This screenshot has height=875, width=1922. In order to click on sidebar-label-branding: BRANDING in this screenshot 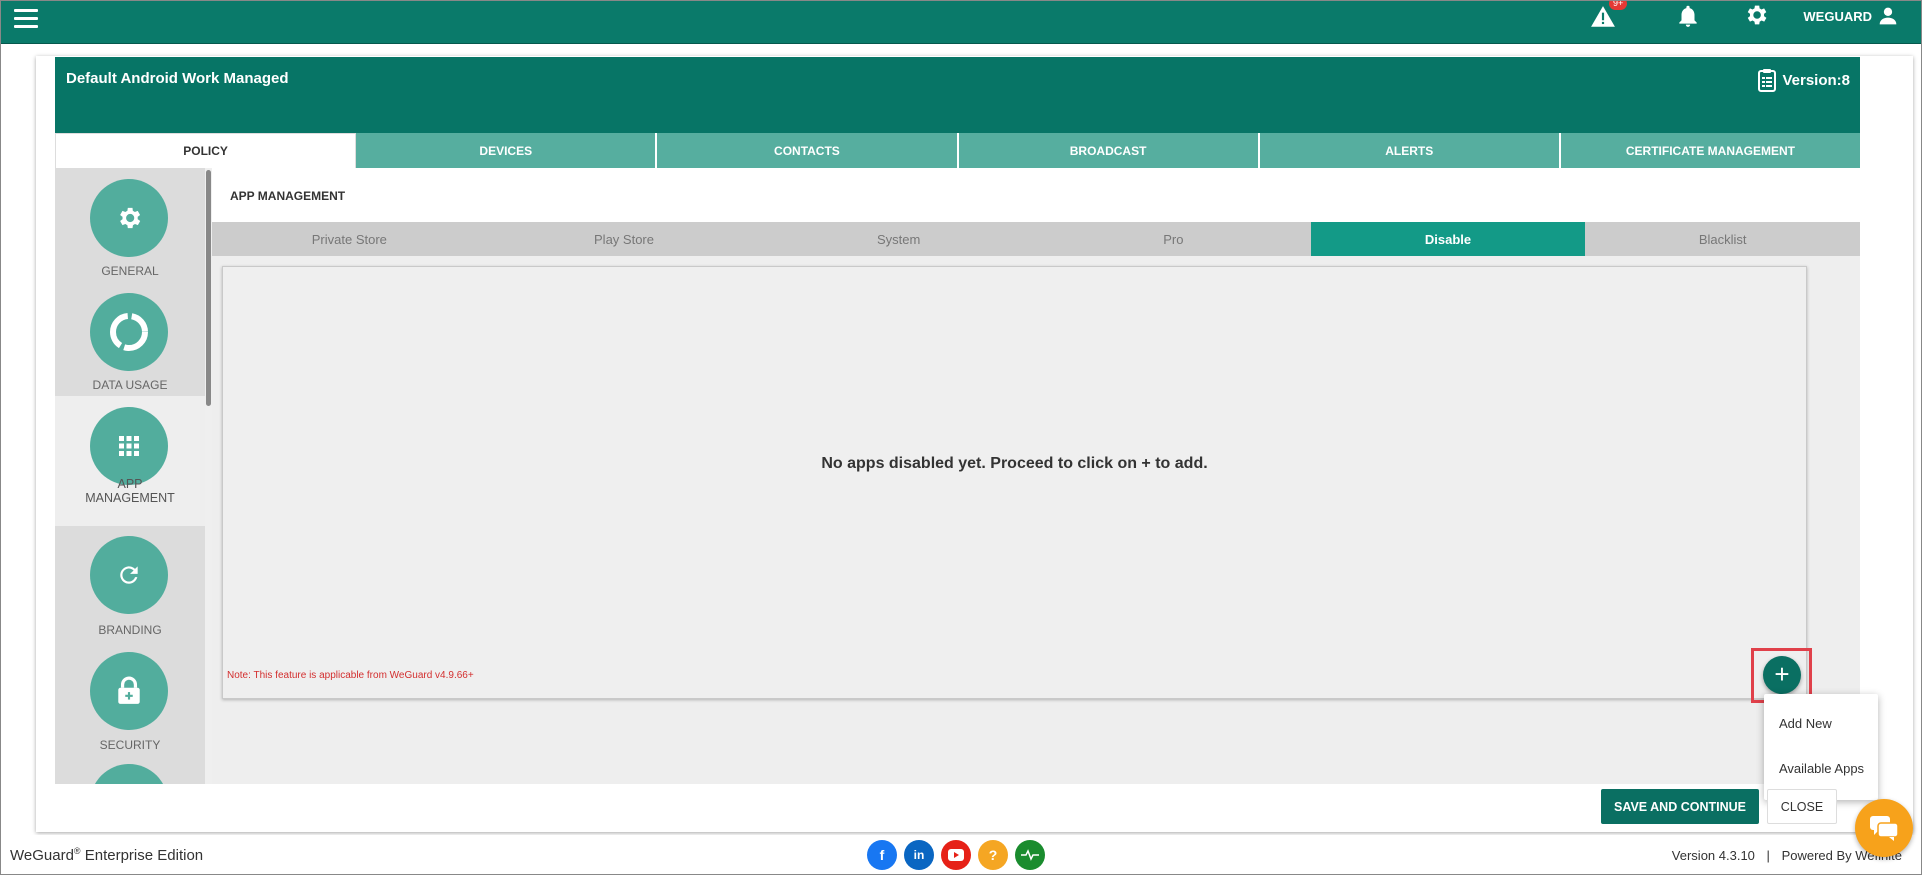, I will do `click(130, 630)`.